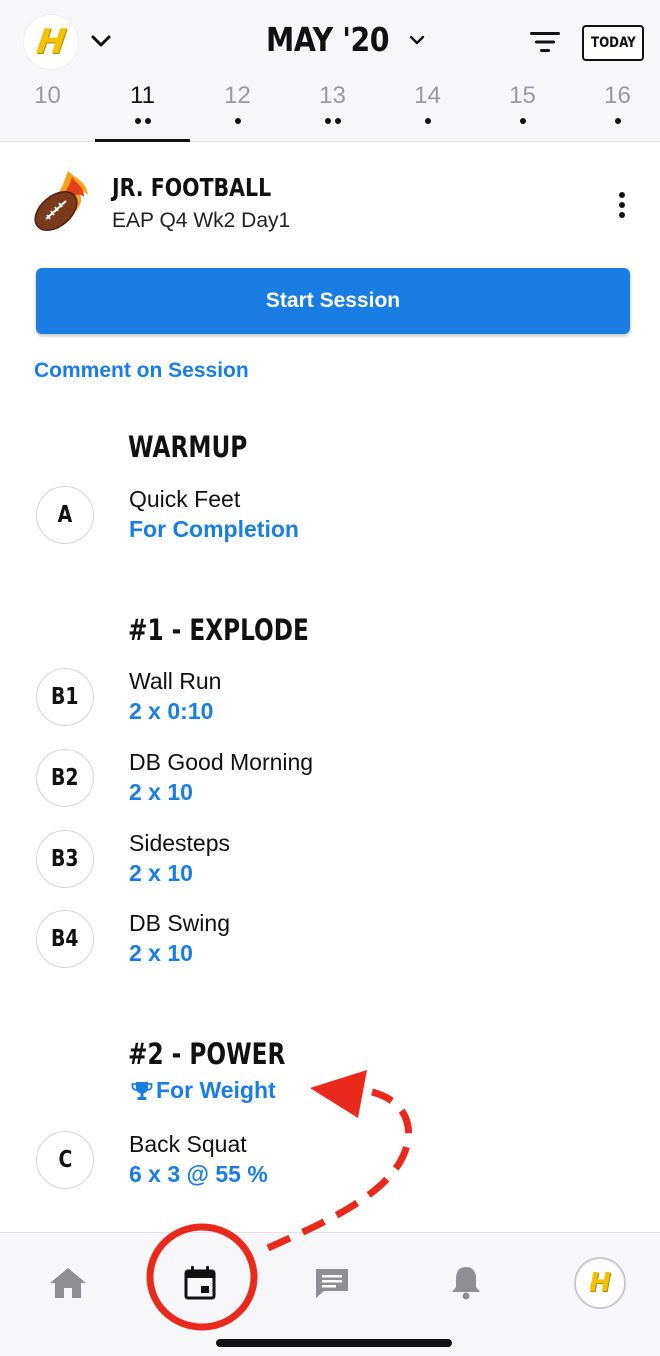 This screenshot has width=660, height=1356. What do you see at coordinates (171, 711) in the screenshot?
I see `exercise-prescription: 2 x 0:10` at bounding box center [171, 711].